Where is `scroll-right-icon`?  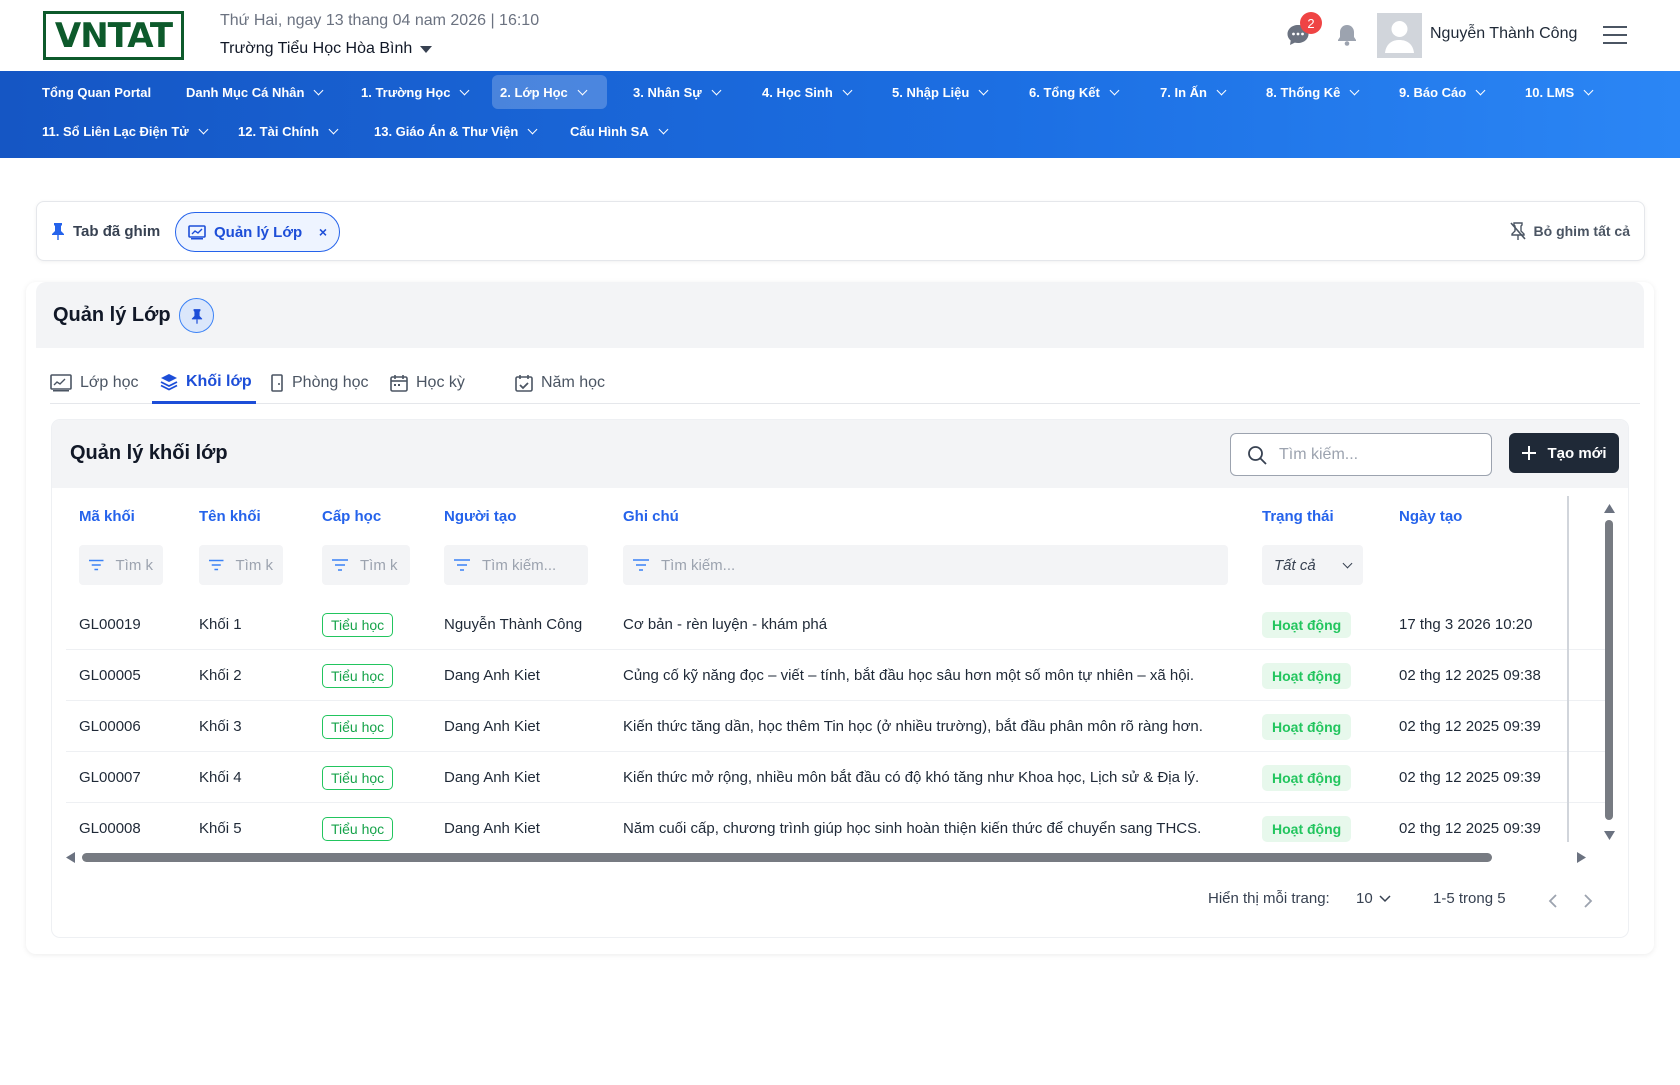
scroll-right-icon is located at coordinates (1581, 857).